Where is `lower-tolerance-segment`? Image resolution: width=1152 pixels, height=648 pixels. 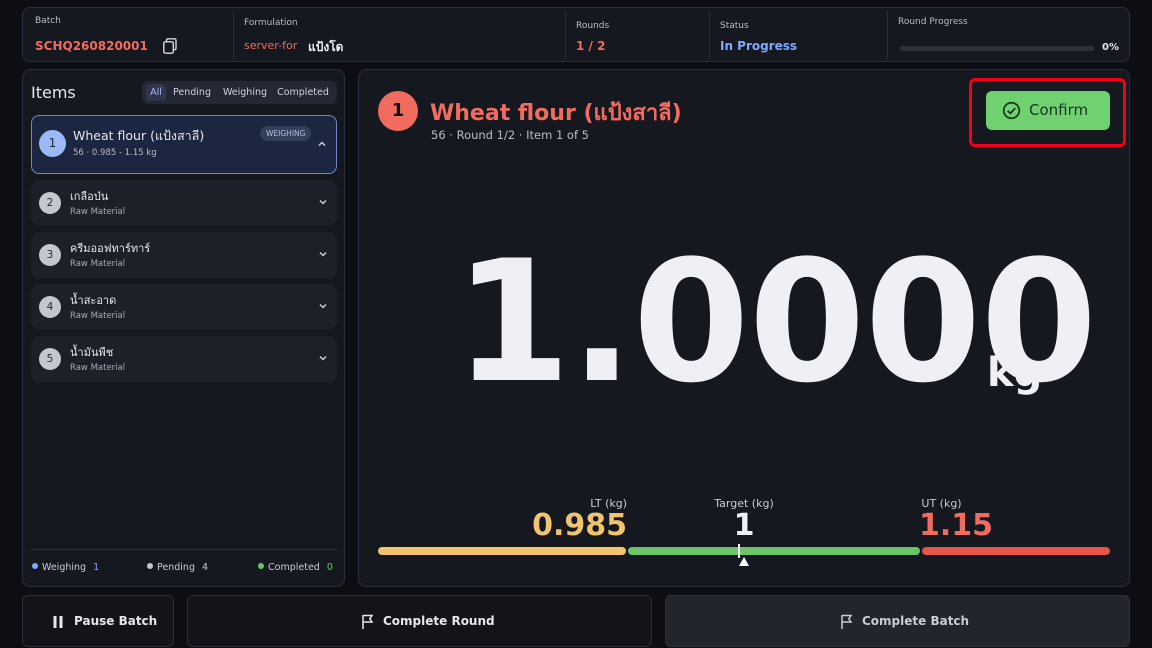 lower-tolerance-segment is located at coordinates (502, 551).